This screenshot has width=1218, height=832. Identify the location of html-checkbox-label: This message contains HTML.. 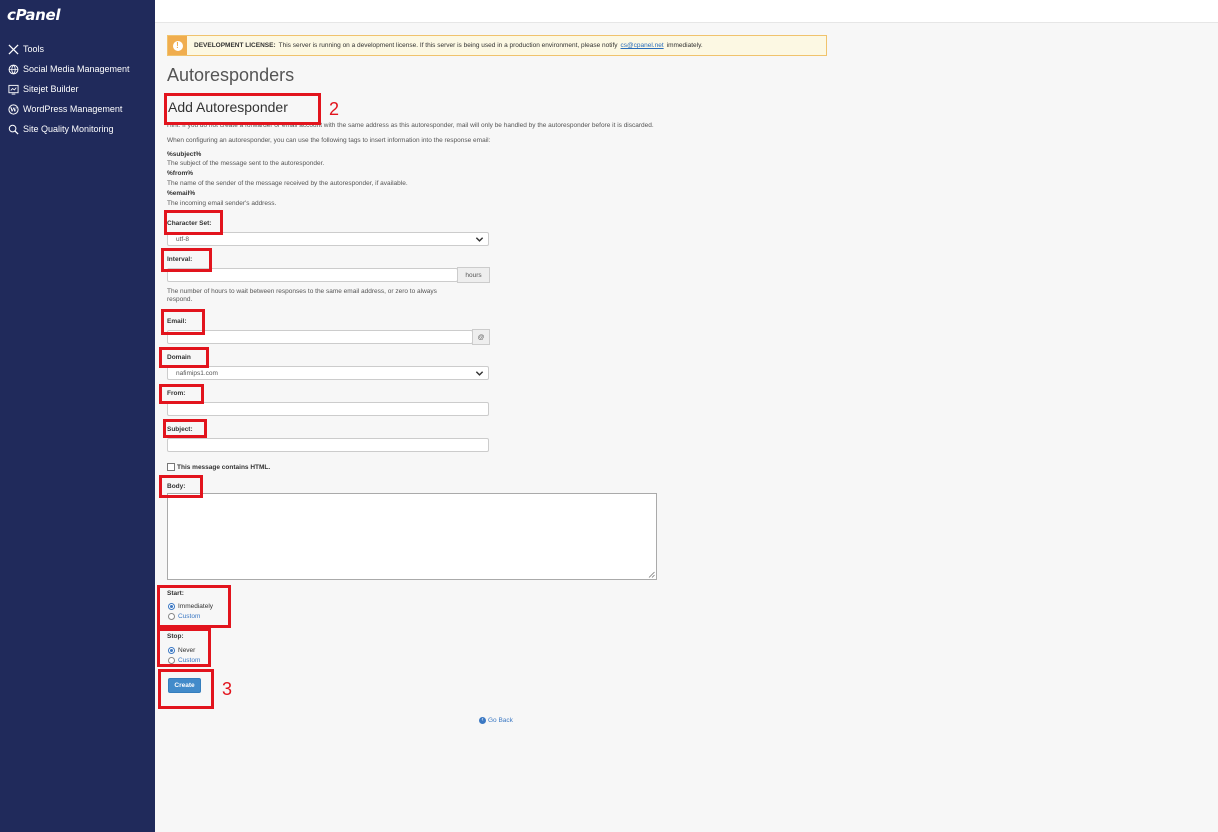
(224, 467).